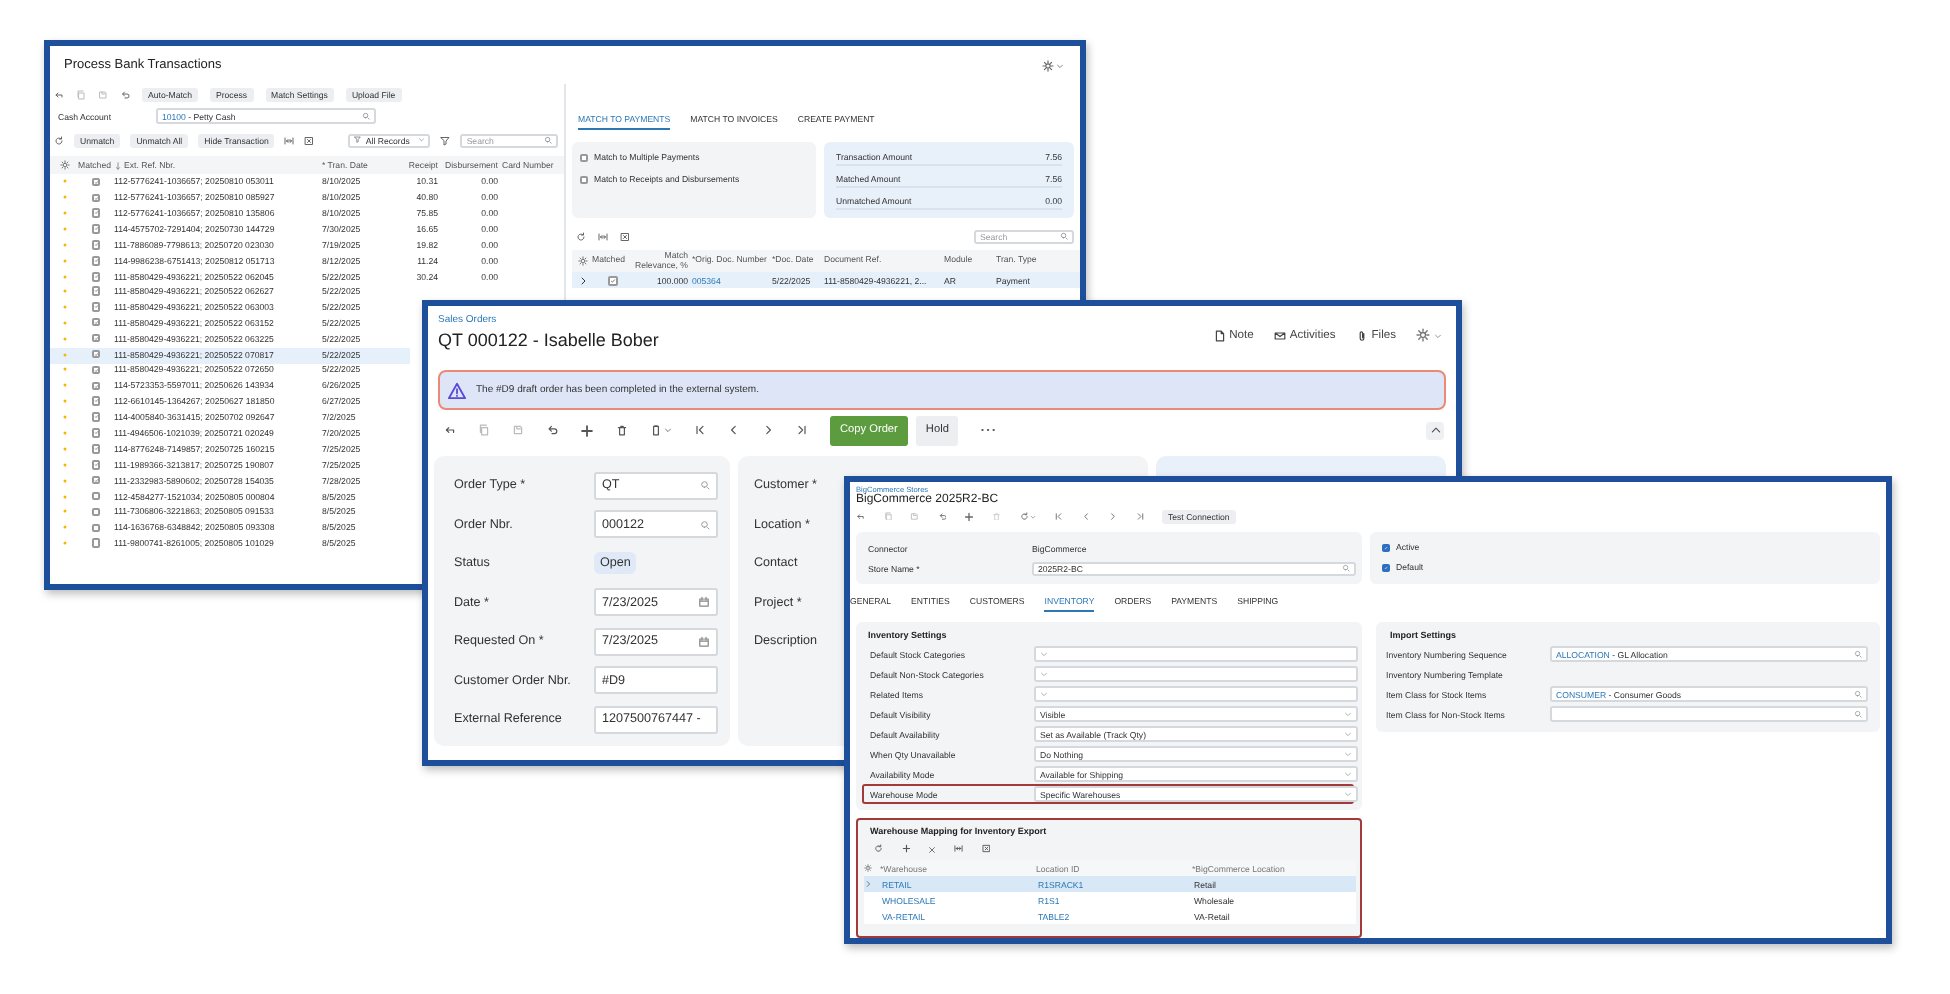 Image resolution: width=1950 pixels, height=994 pixels. Describe the element at coordinates (656, 430) in the screenshot. I see `clipboard-icon` at that location.